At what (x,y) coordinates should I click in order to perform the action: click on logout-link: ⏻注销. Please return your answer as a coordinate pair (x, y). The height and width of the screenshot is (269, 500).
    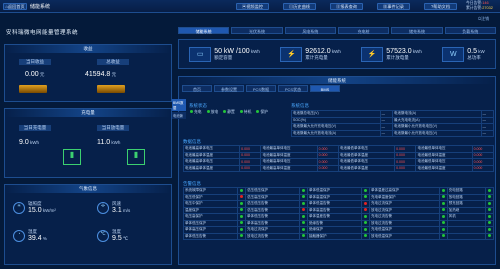
    Looking at the image, I should click on (483, 19).